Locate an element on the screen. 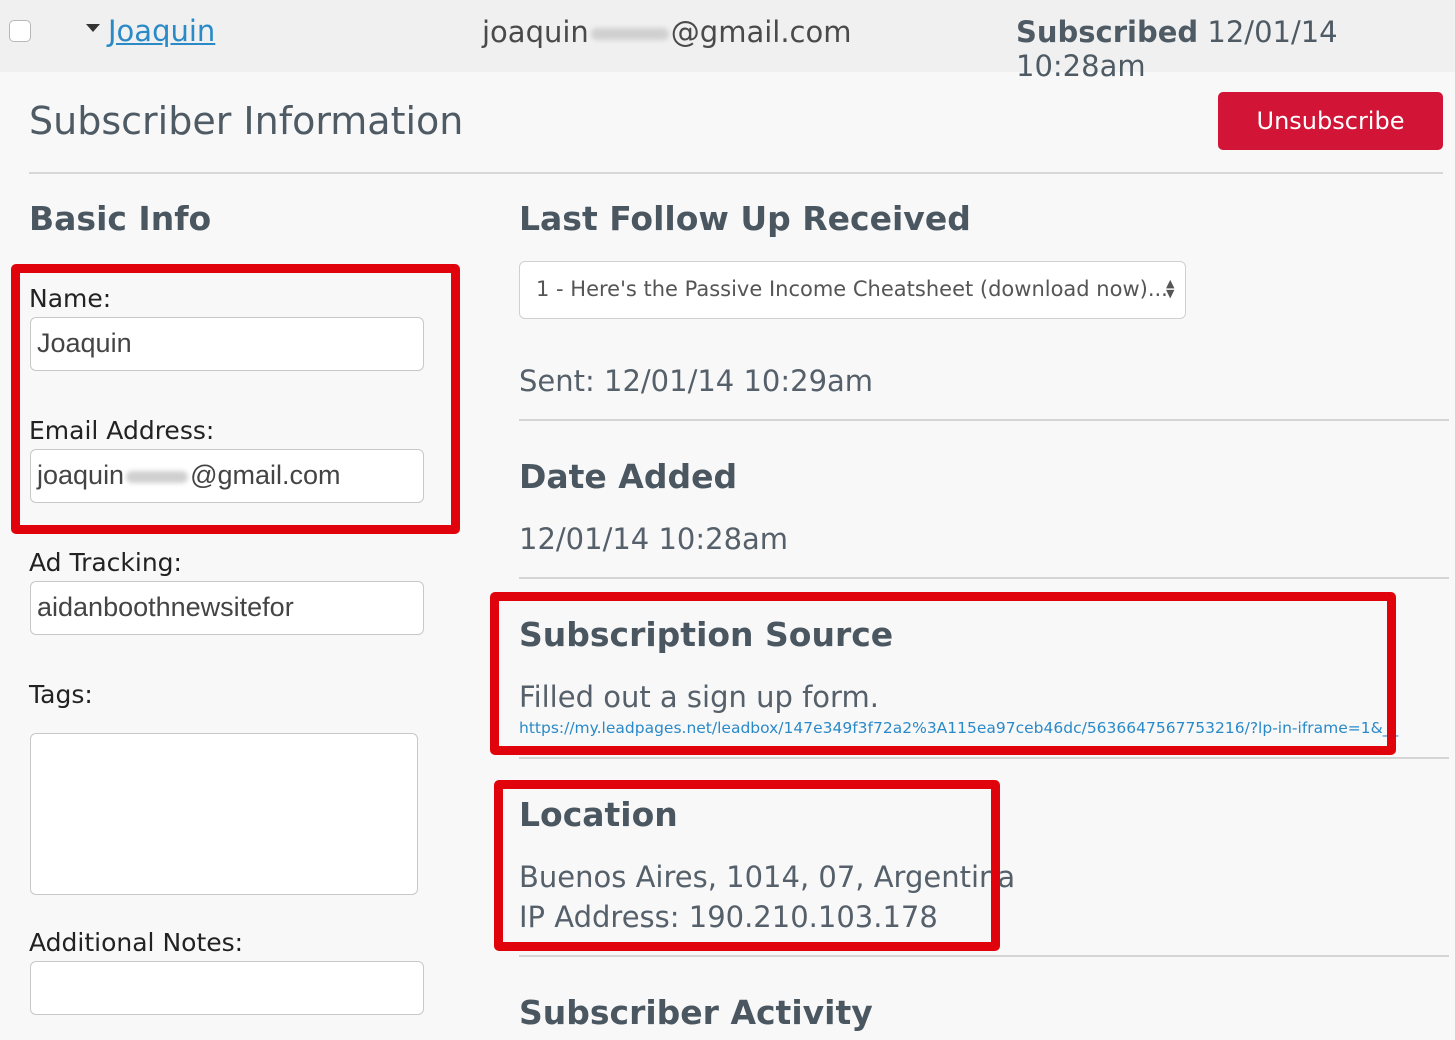 This screenshot has width=1455, height=1040. basic-info-heading: Basic Info is located at coordinates (120, 218).